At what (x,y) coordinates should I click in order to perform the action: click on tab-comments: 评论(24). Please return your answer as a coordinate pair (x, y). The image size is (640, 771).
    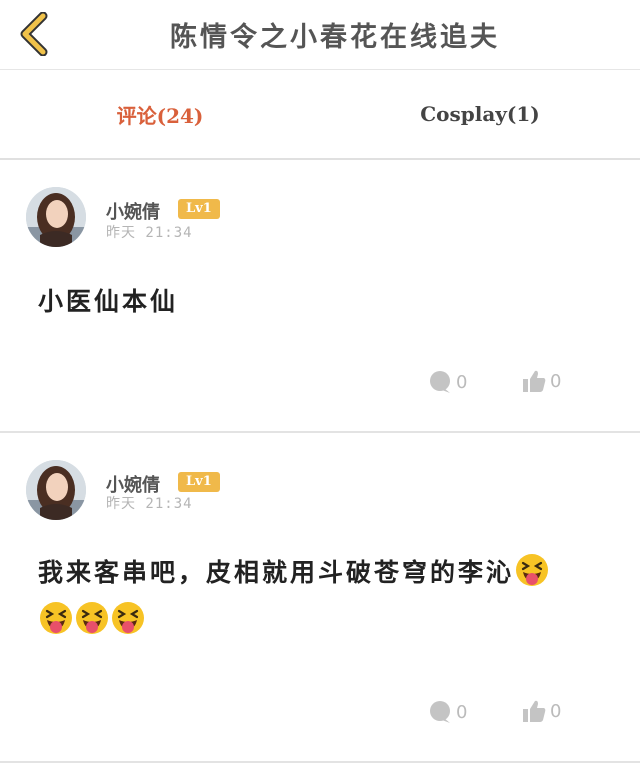
    Looking at the image, I should click on (160, 114).